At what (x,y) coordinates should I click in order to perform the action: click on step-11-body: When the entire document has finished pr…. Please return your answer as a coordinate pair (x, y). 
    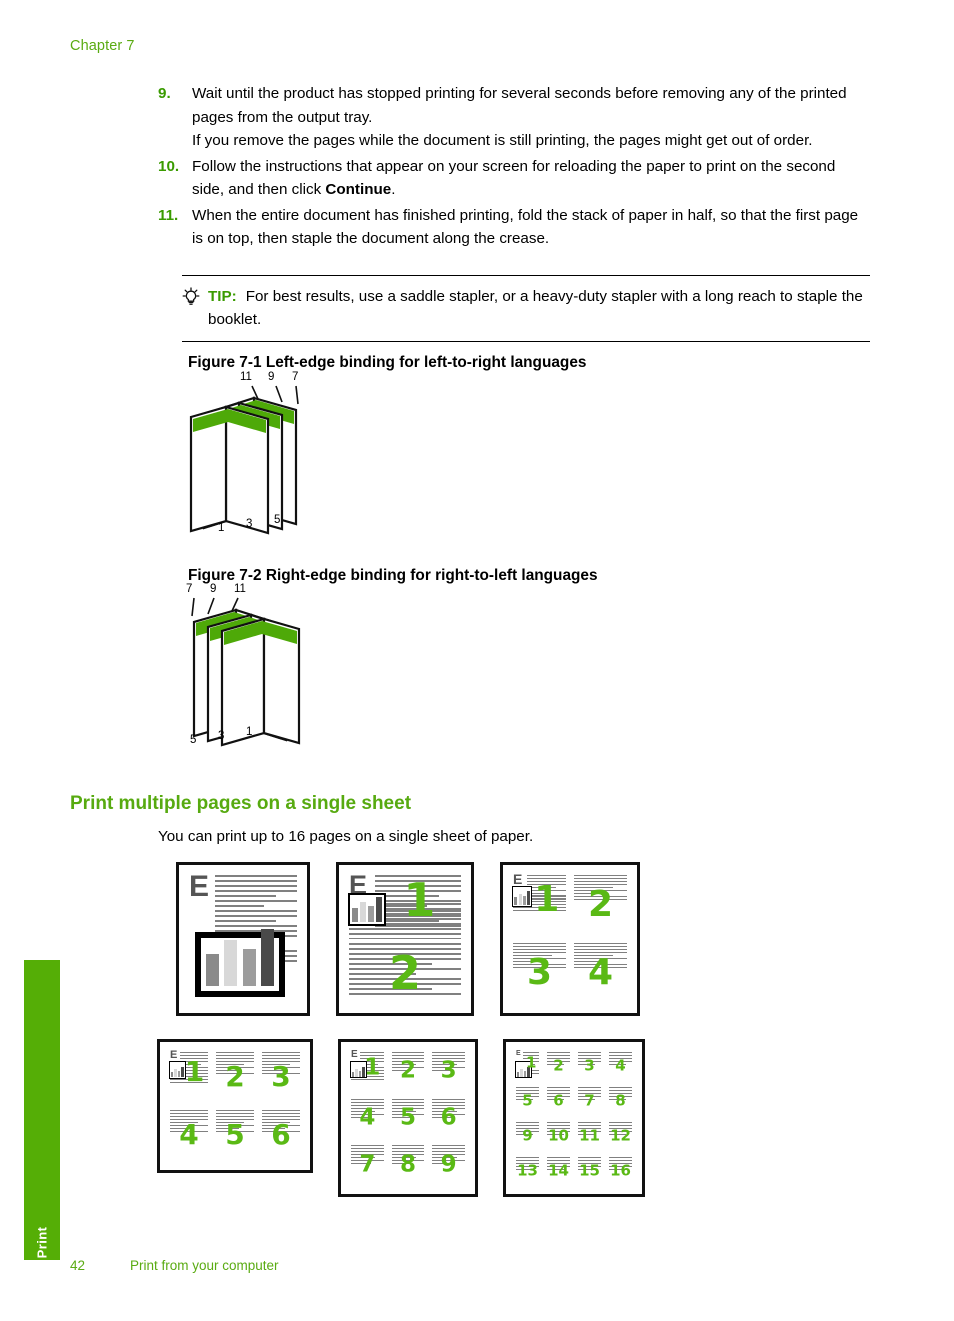
    Looking at the image, I should click on (531, 227).